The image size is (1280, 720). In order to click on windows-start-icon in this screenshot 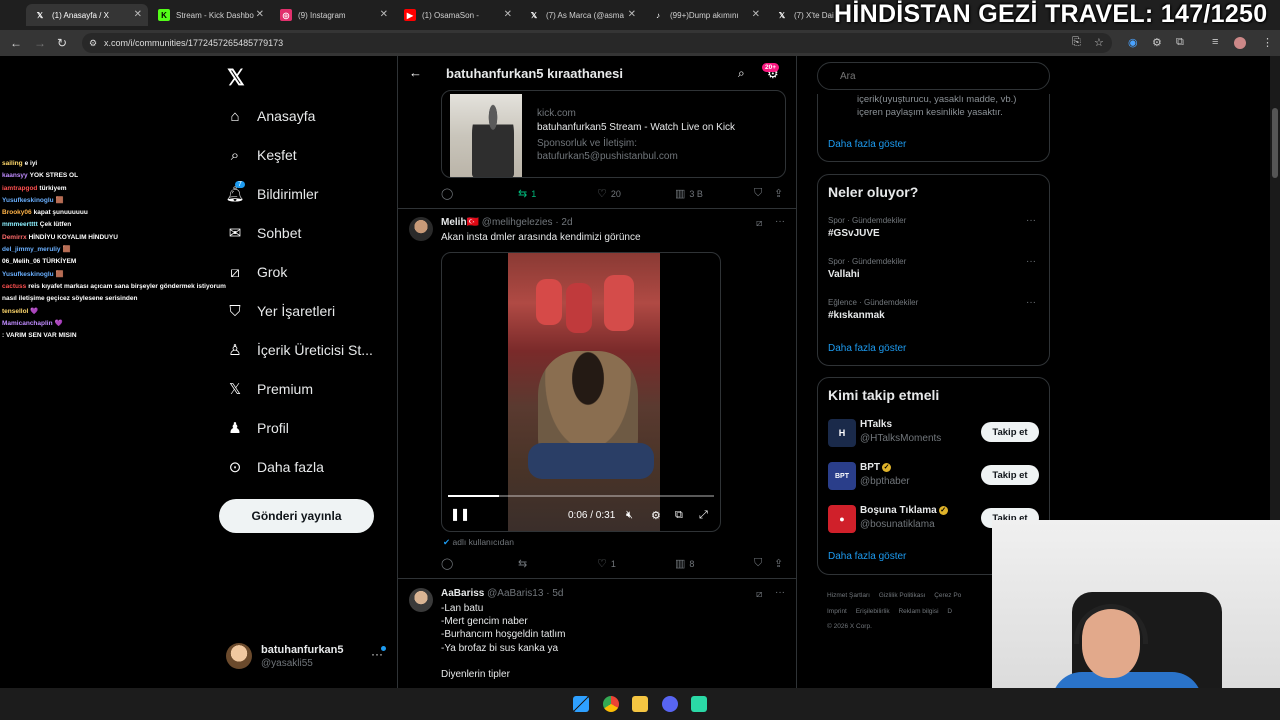, I will do `click(581, 704)`.